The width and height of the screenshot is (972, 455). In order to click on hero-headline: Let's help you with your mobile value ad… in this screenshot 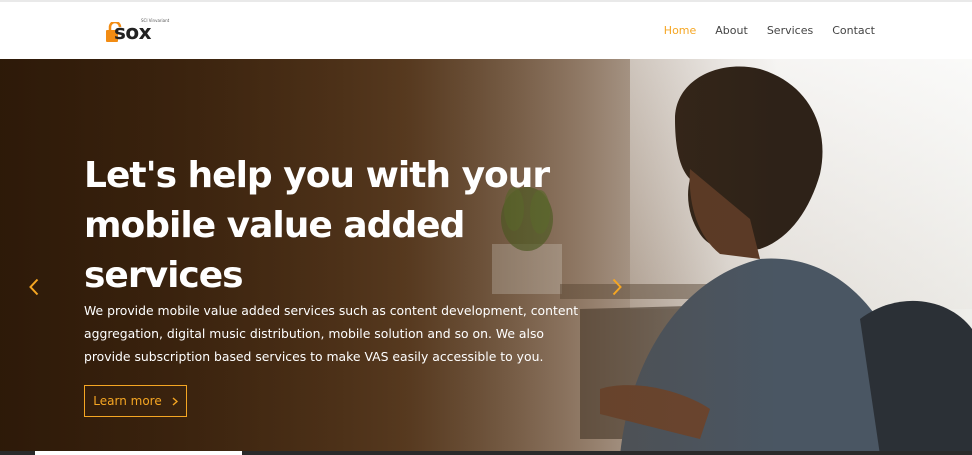, I will do `click(317, 225)`.